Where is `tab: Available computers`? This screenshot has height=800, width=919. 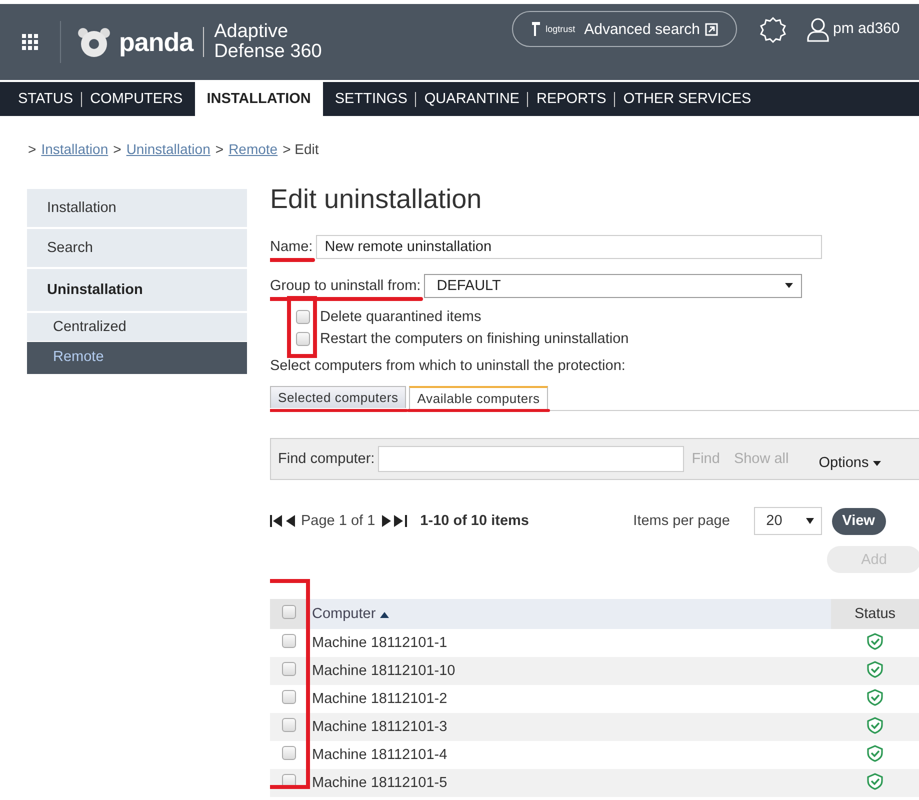 tab: Available computers is located at coordinates (478, 397).